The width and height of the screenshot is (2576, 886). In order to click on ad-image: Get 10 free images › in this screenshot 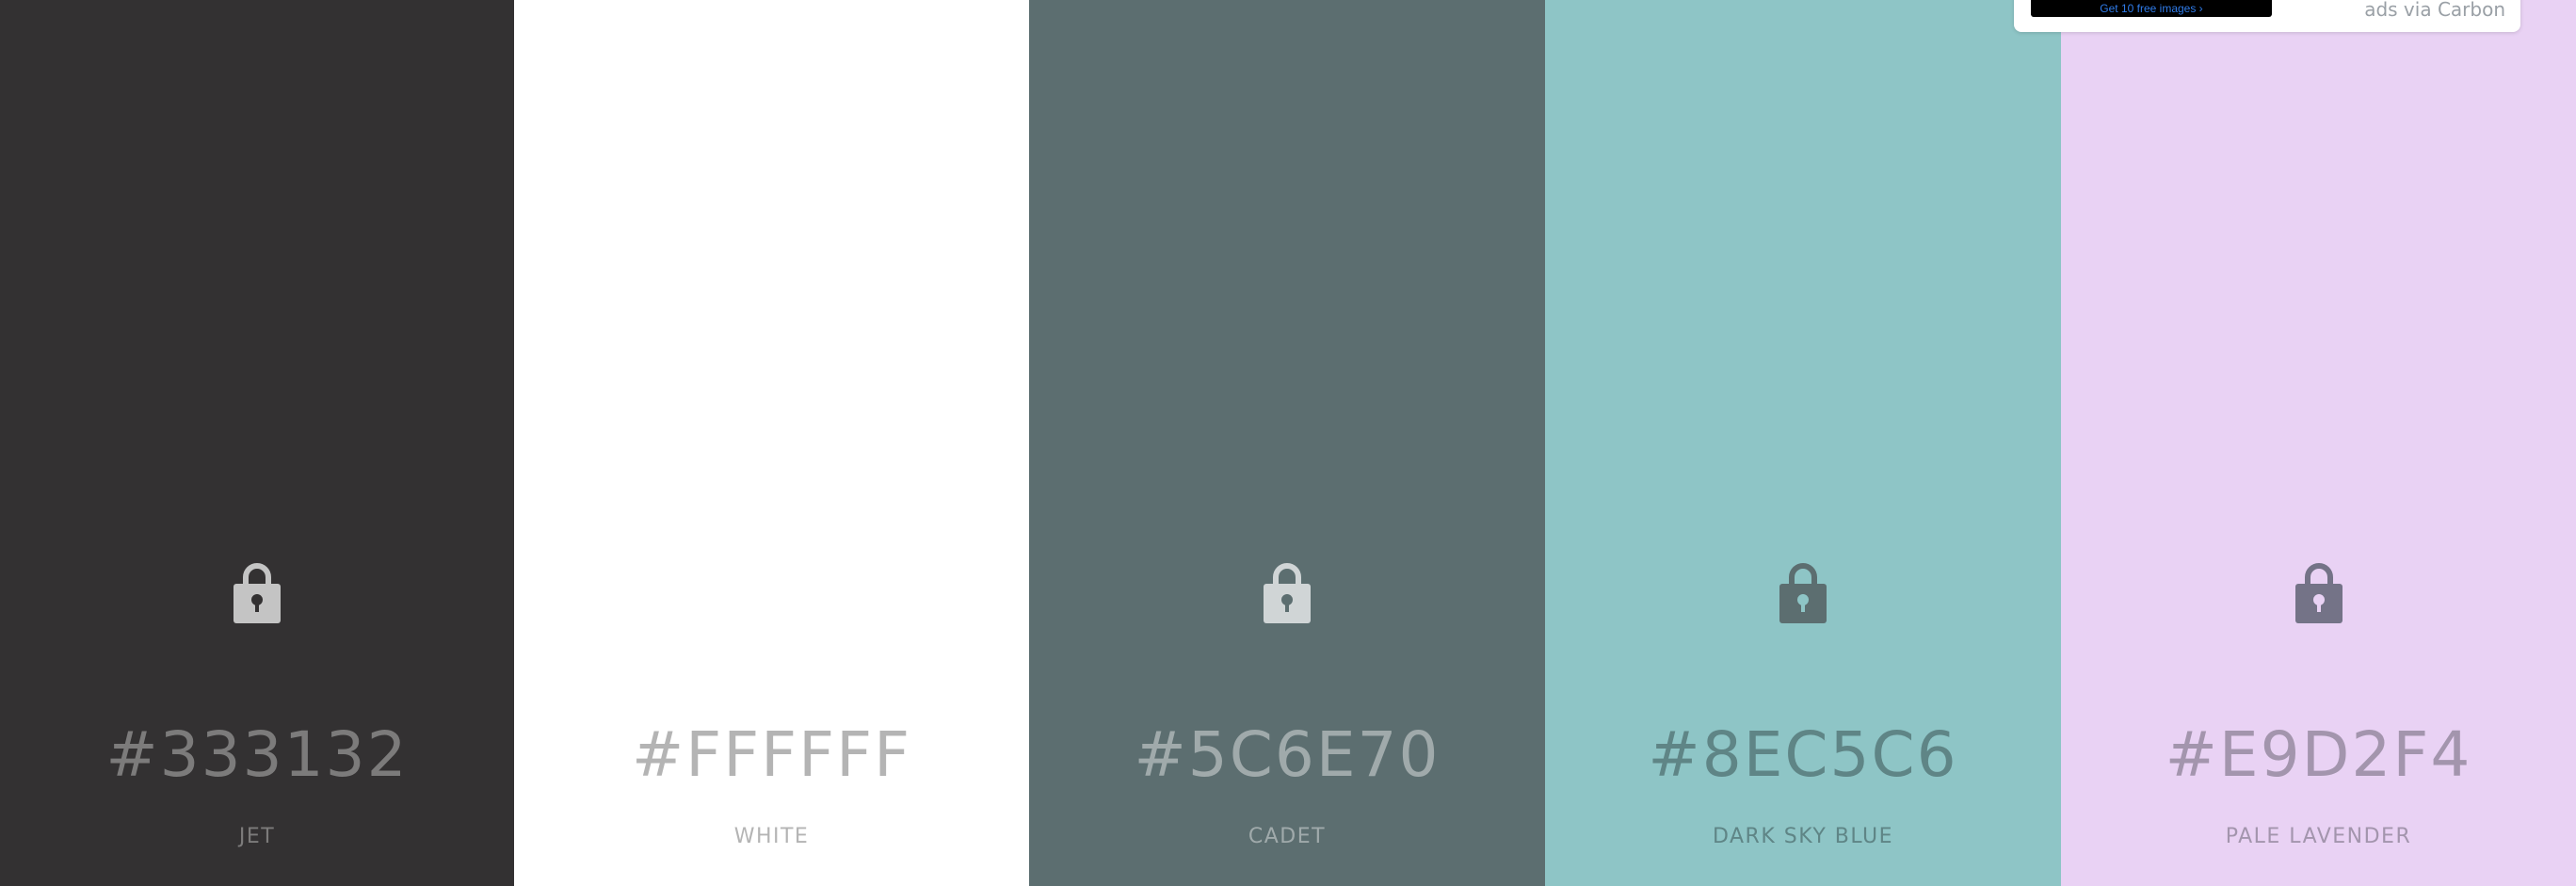, I will do `click(2151, 8)`.